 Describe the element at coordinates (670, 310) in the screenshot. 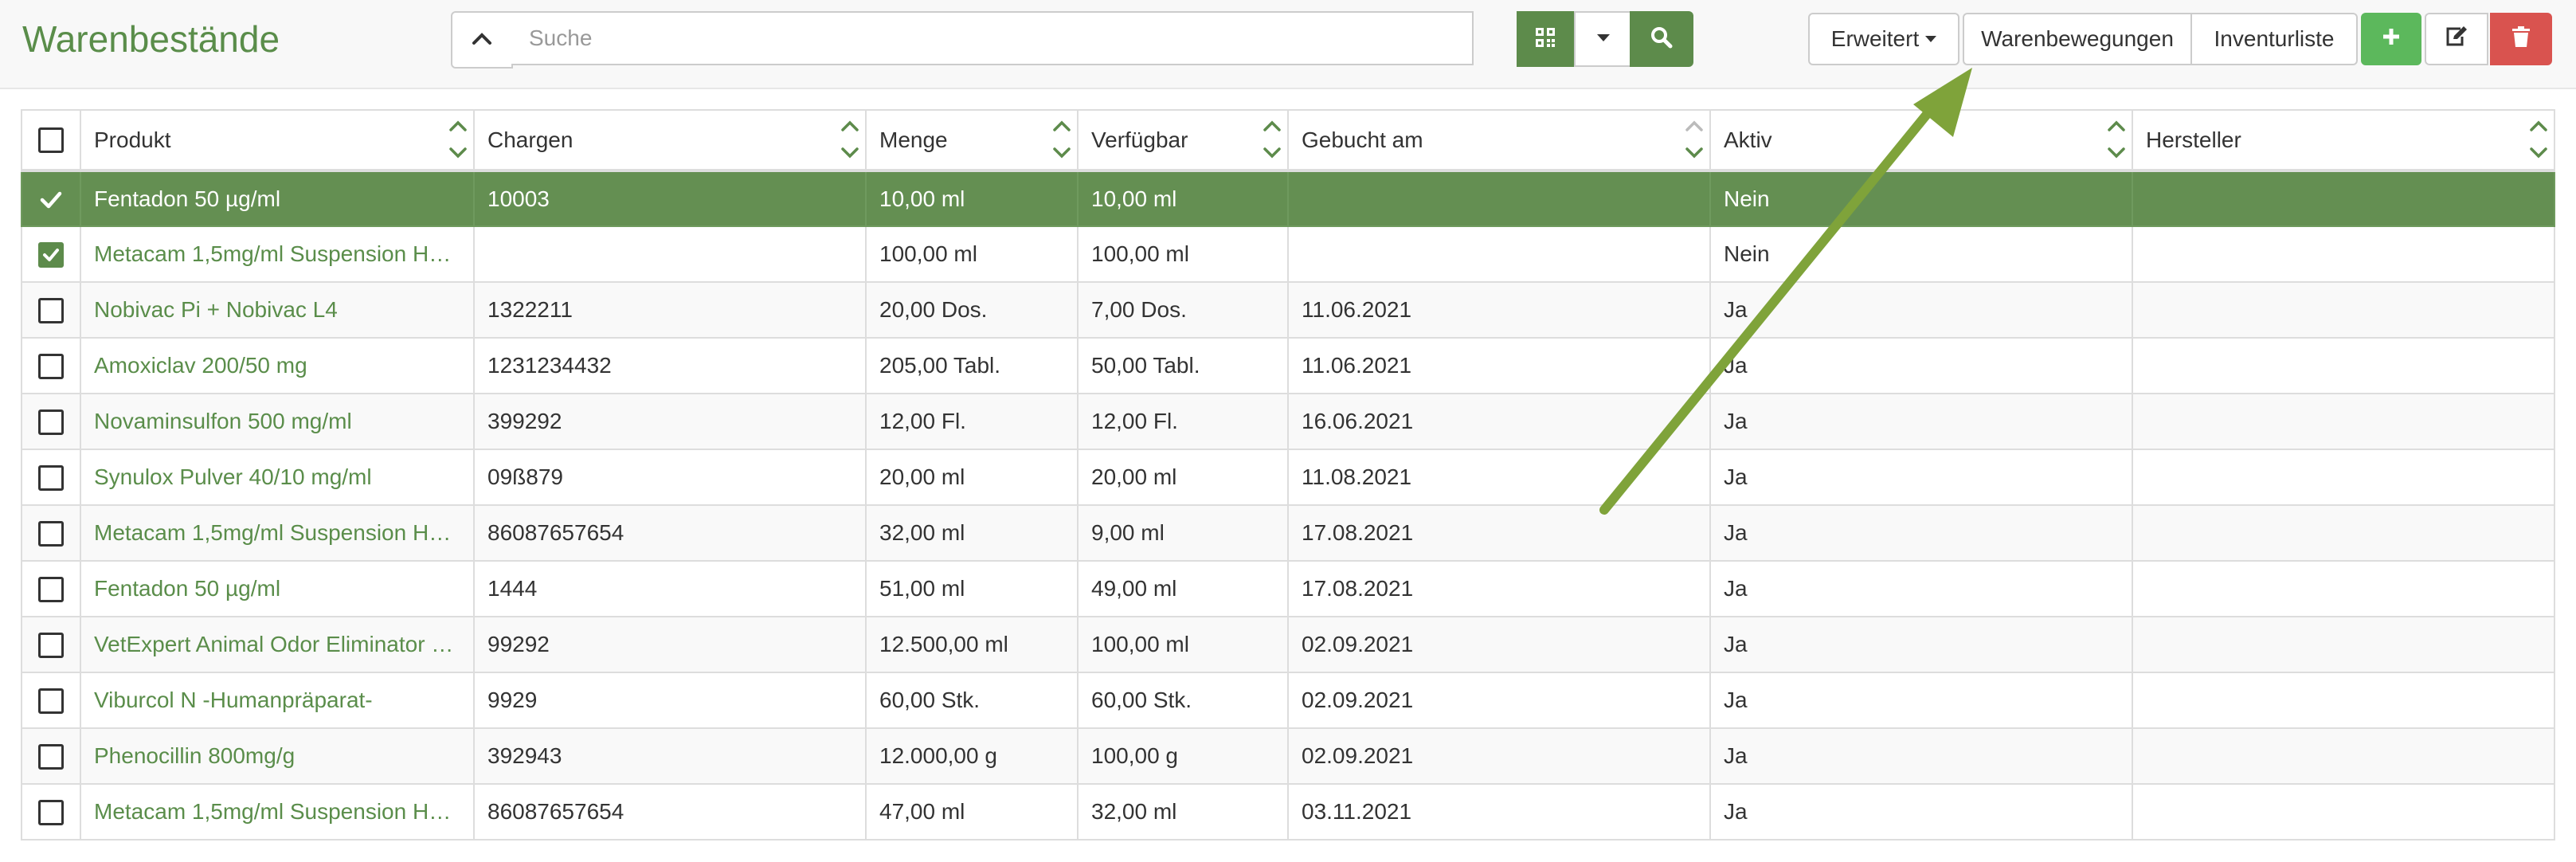

I see `cell-chargen: 1322211` at that location.